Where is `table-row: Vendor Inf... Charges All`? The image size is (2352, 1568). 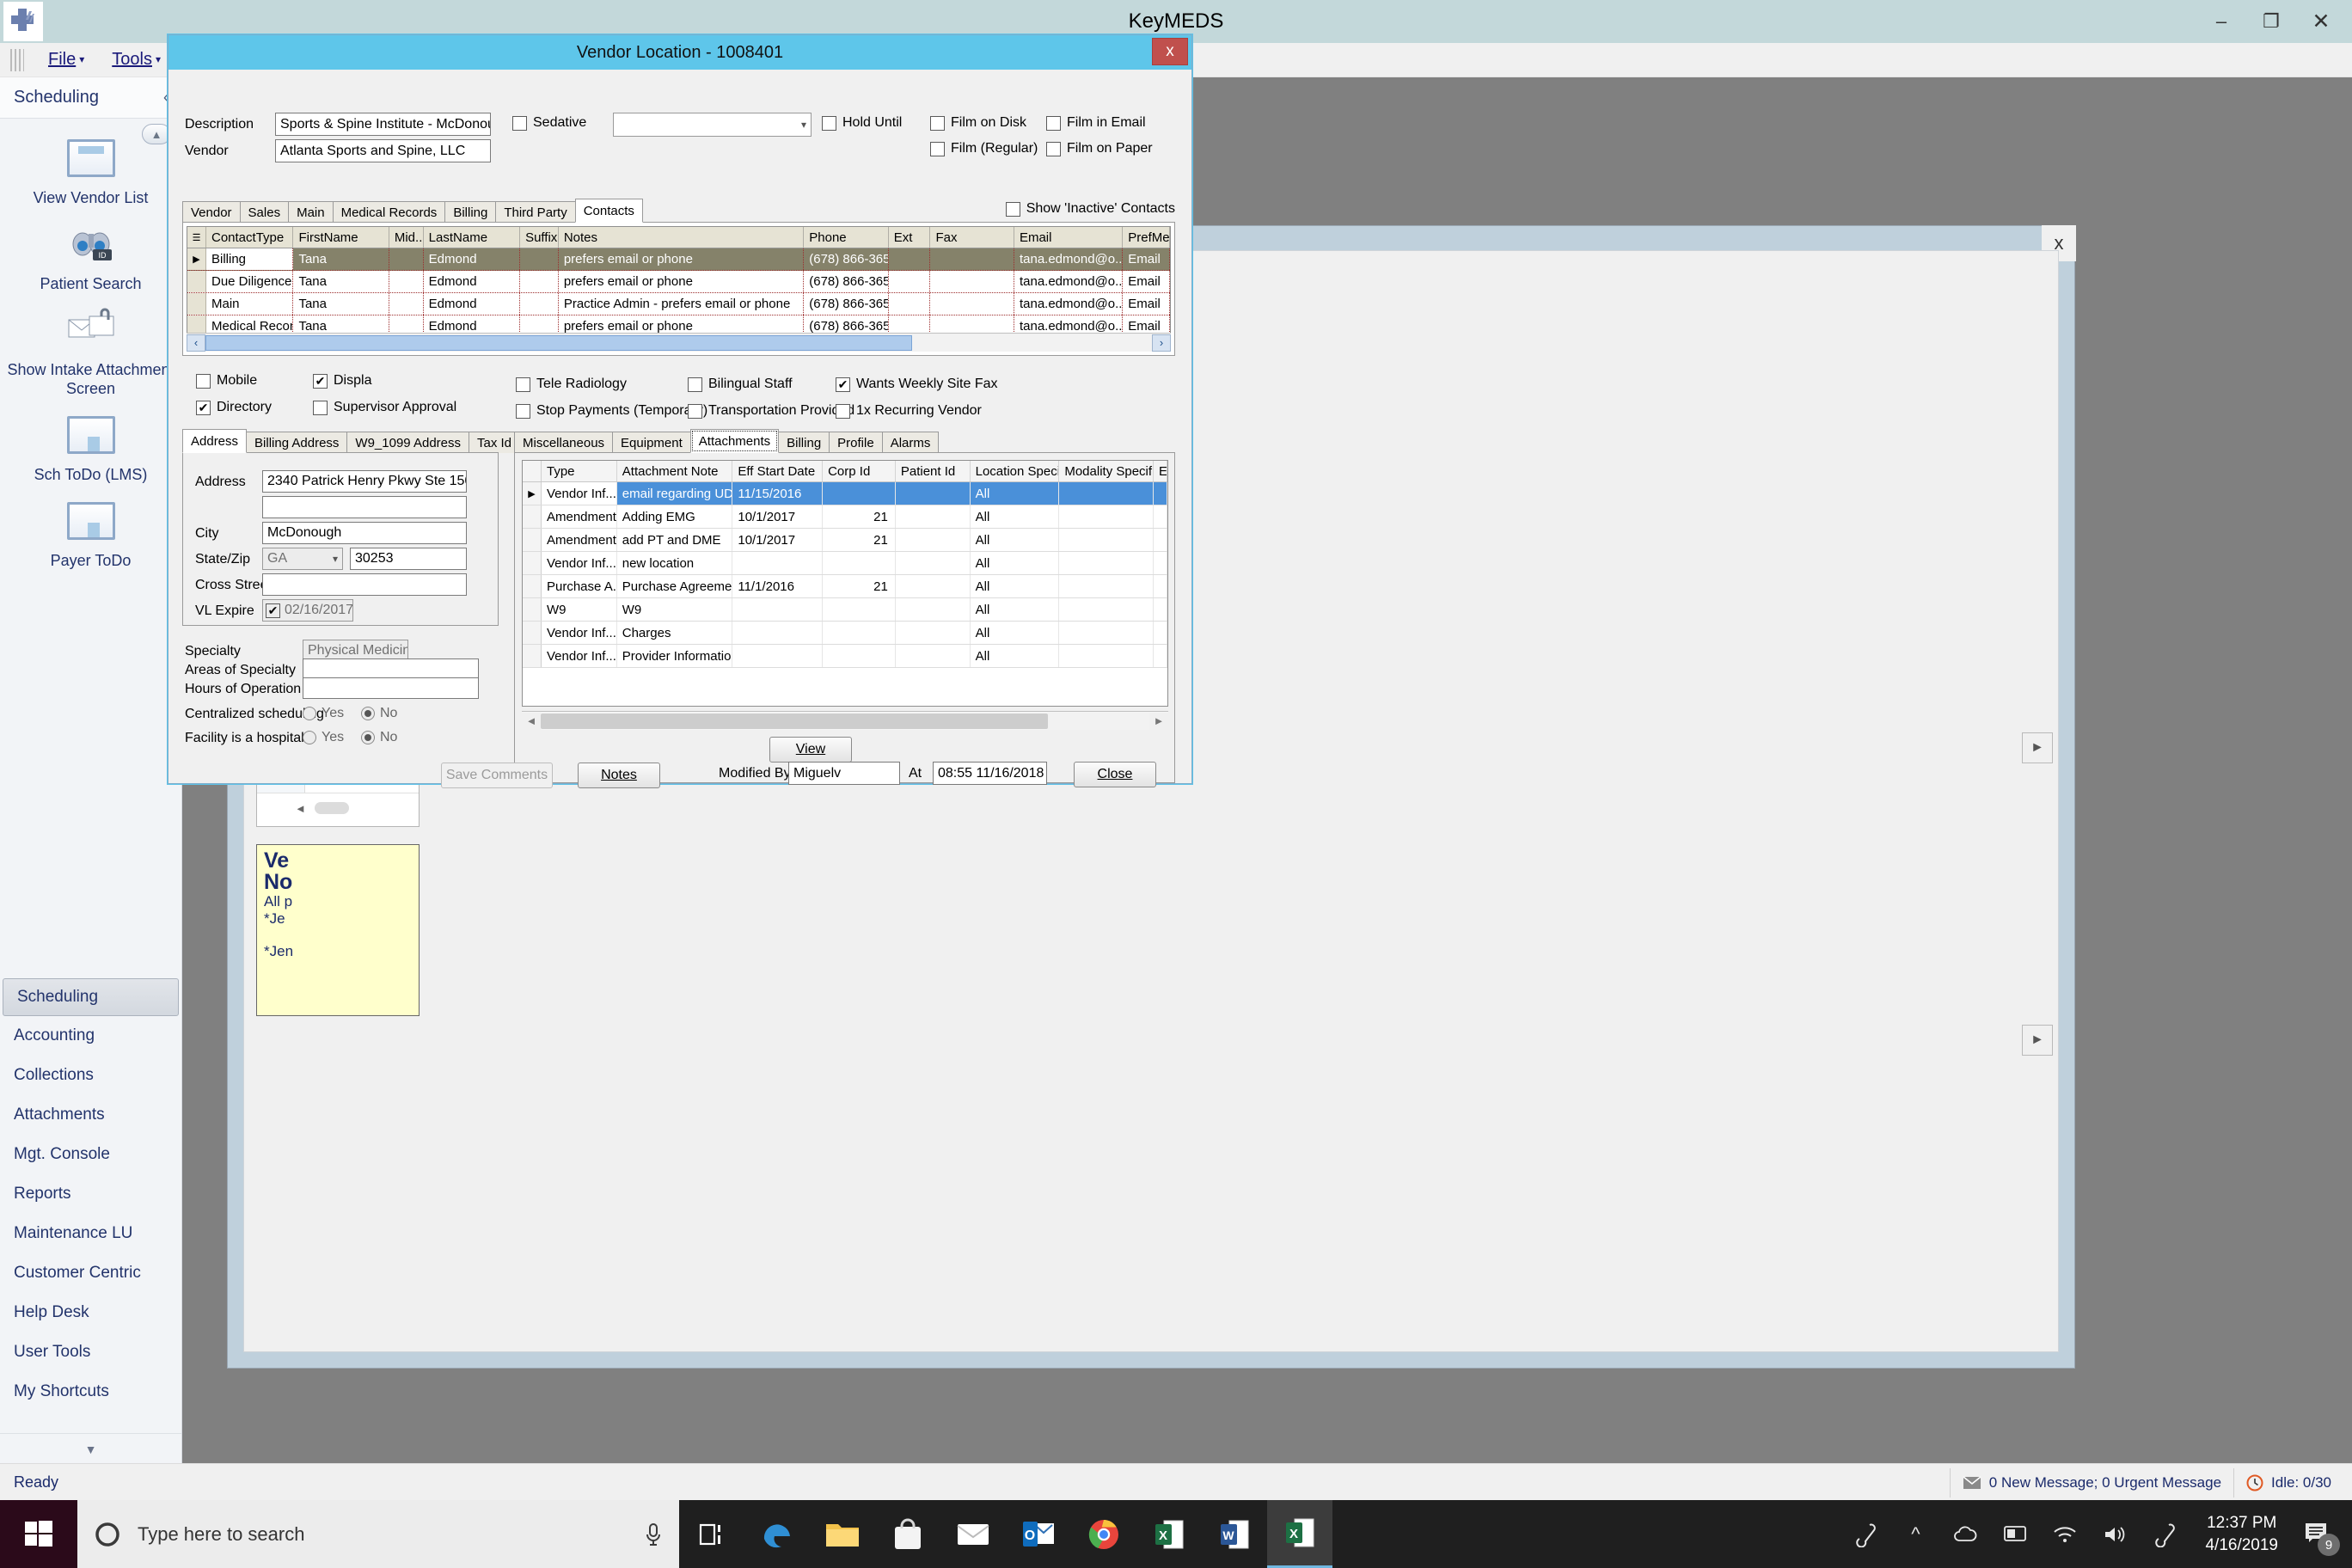 table-row: Vendor Inf... Charges All is located at coordinates (845, 633).